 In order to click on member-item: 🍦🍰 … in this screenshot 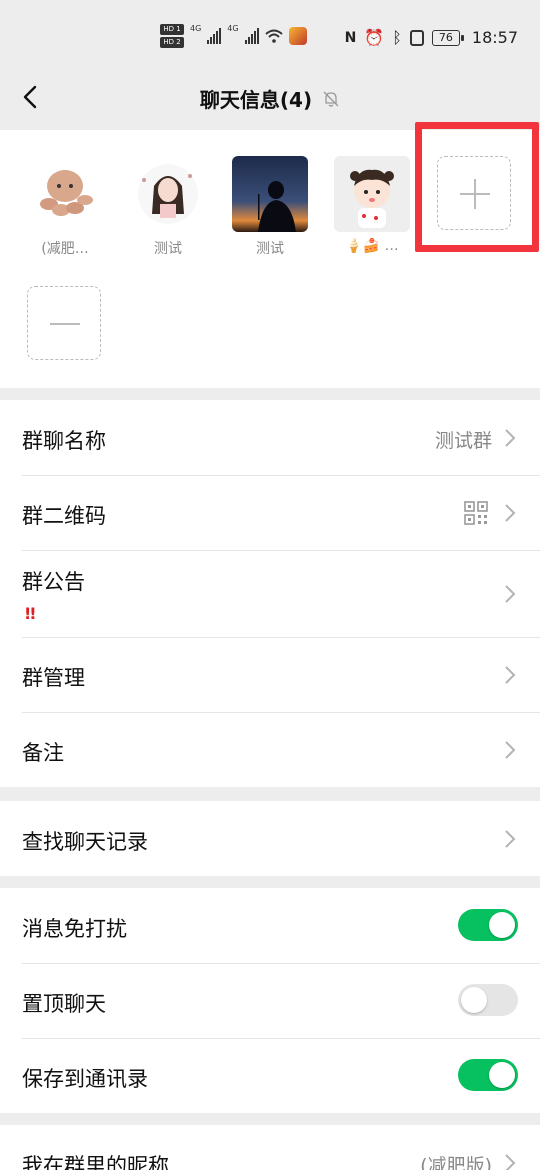, I will do `click(372, 205)`.